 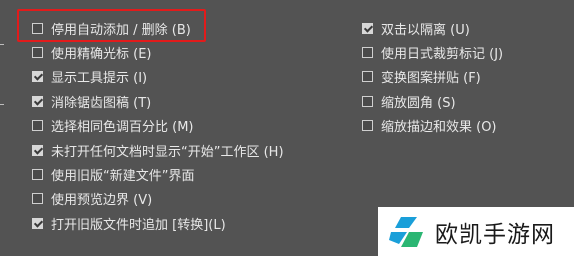 I want to click on option-legacy-new-document: 使用旧版“新建文件”界面, so click(x=158, y=174).